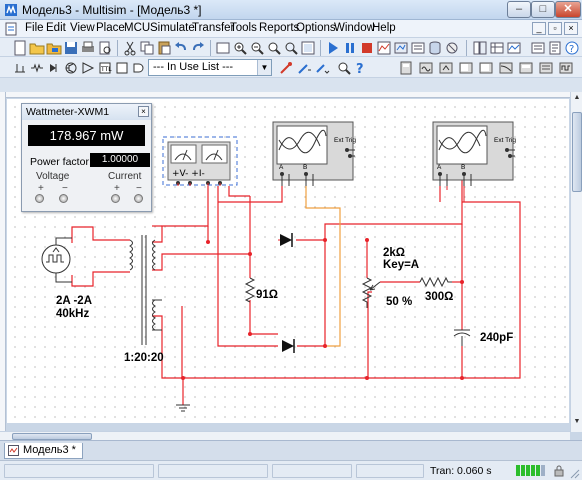  I want to click on spreadsheet-view-icon, so click(497, 48).